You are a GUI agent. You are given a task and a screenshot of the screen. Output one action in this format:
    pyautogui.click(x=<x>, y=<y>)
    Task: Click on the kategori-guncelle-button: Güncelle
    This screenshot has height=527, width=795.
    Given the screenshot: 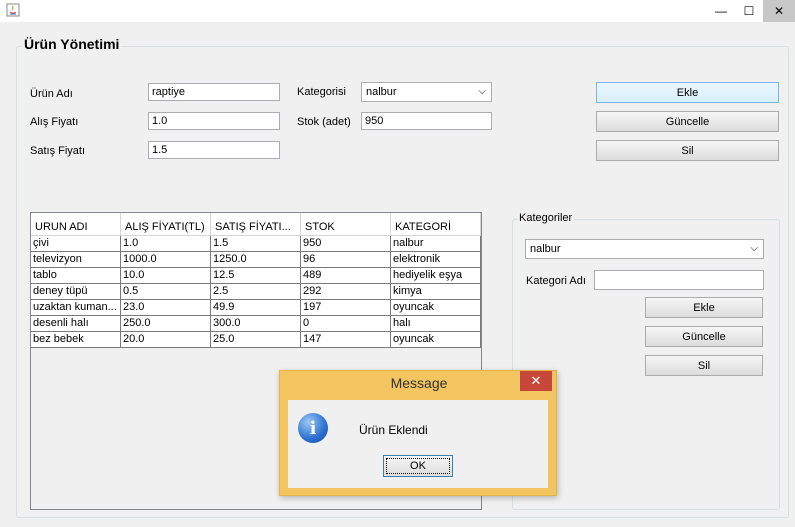 What is the action you would take?
    pyautogui.click(x=704, y=336)
    